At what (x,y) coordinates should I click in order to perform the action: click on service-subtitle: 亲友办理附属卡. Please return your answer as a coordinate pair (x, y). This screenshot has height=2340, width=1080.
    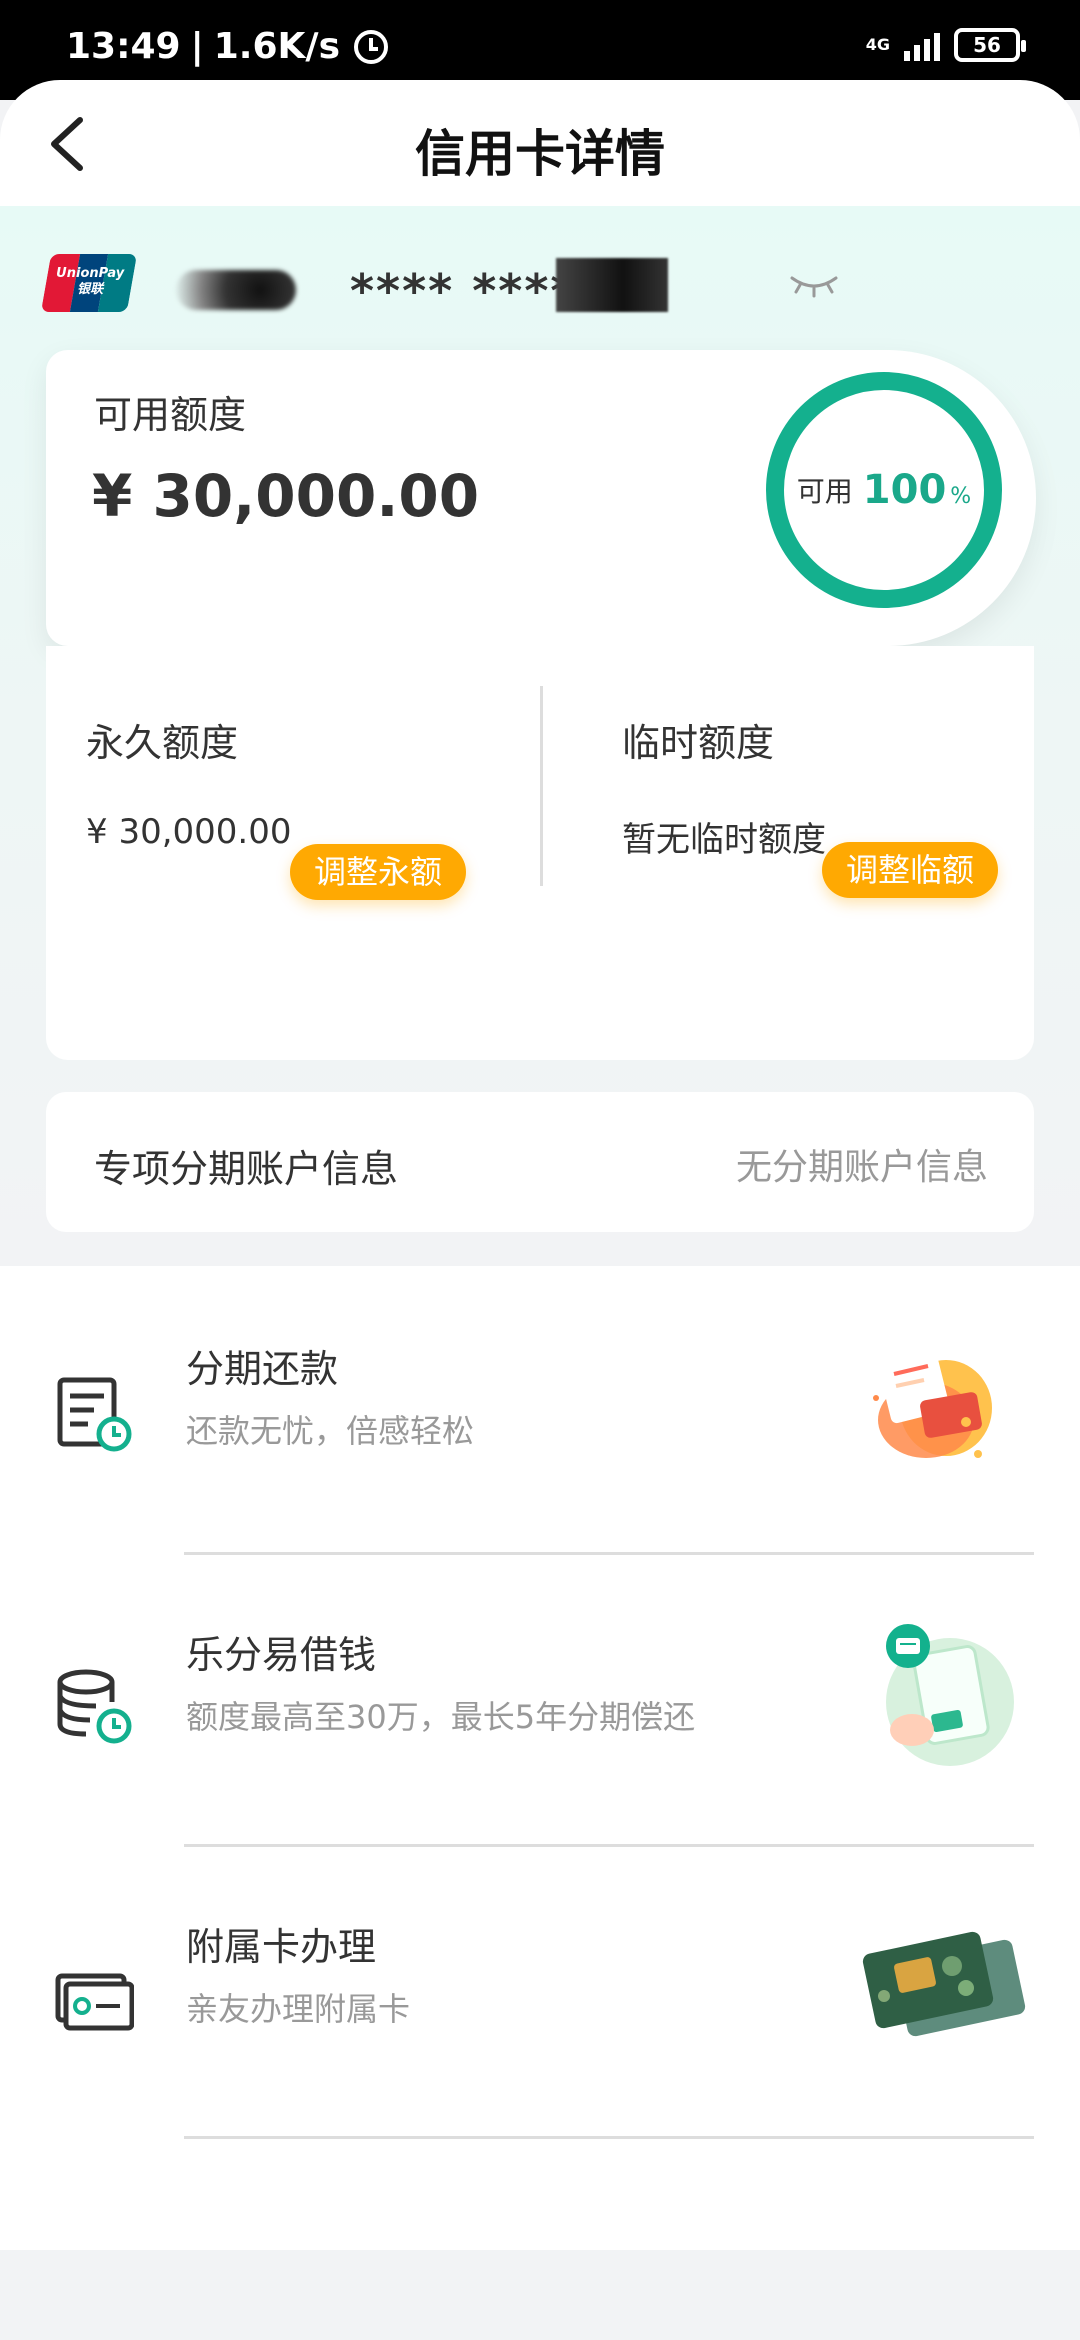
    Looking at the image, I should click on (298, 2009).